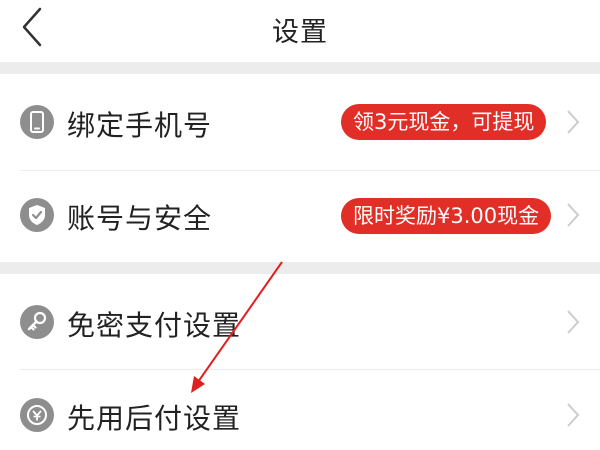 Image resolution: width=600 pixels, height=450 pixels. Describe the element at coordinates (37, 415) in the screenshot. I see `pay-later-icon` at that location.